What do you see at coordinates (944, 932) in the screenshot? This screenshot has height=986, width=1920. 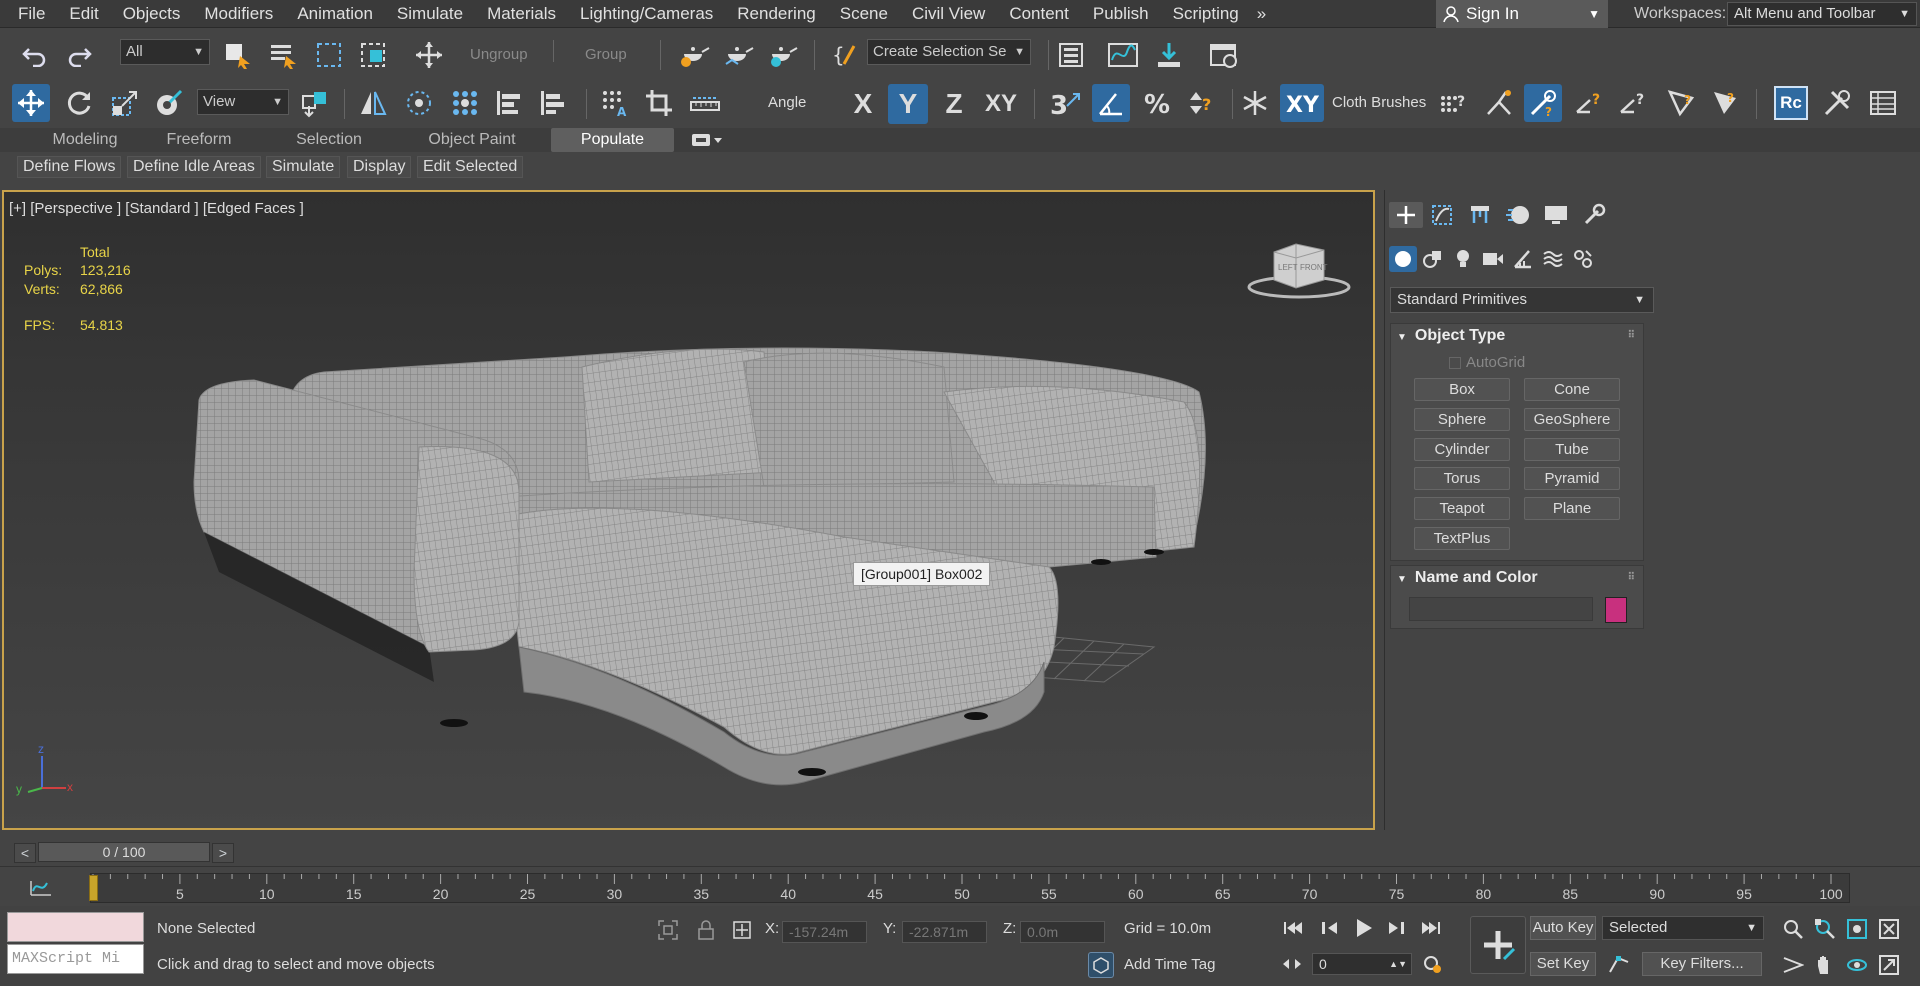 I see `y-coord-input: -22.871m` at bounding box center [944, 932].